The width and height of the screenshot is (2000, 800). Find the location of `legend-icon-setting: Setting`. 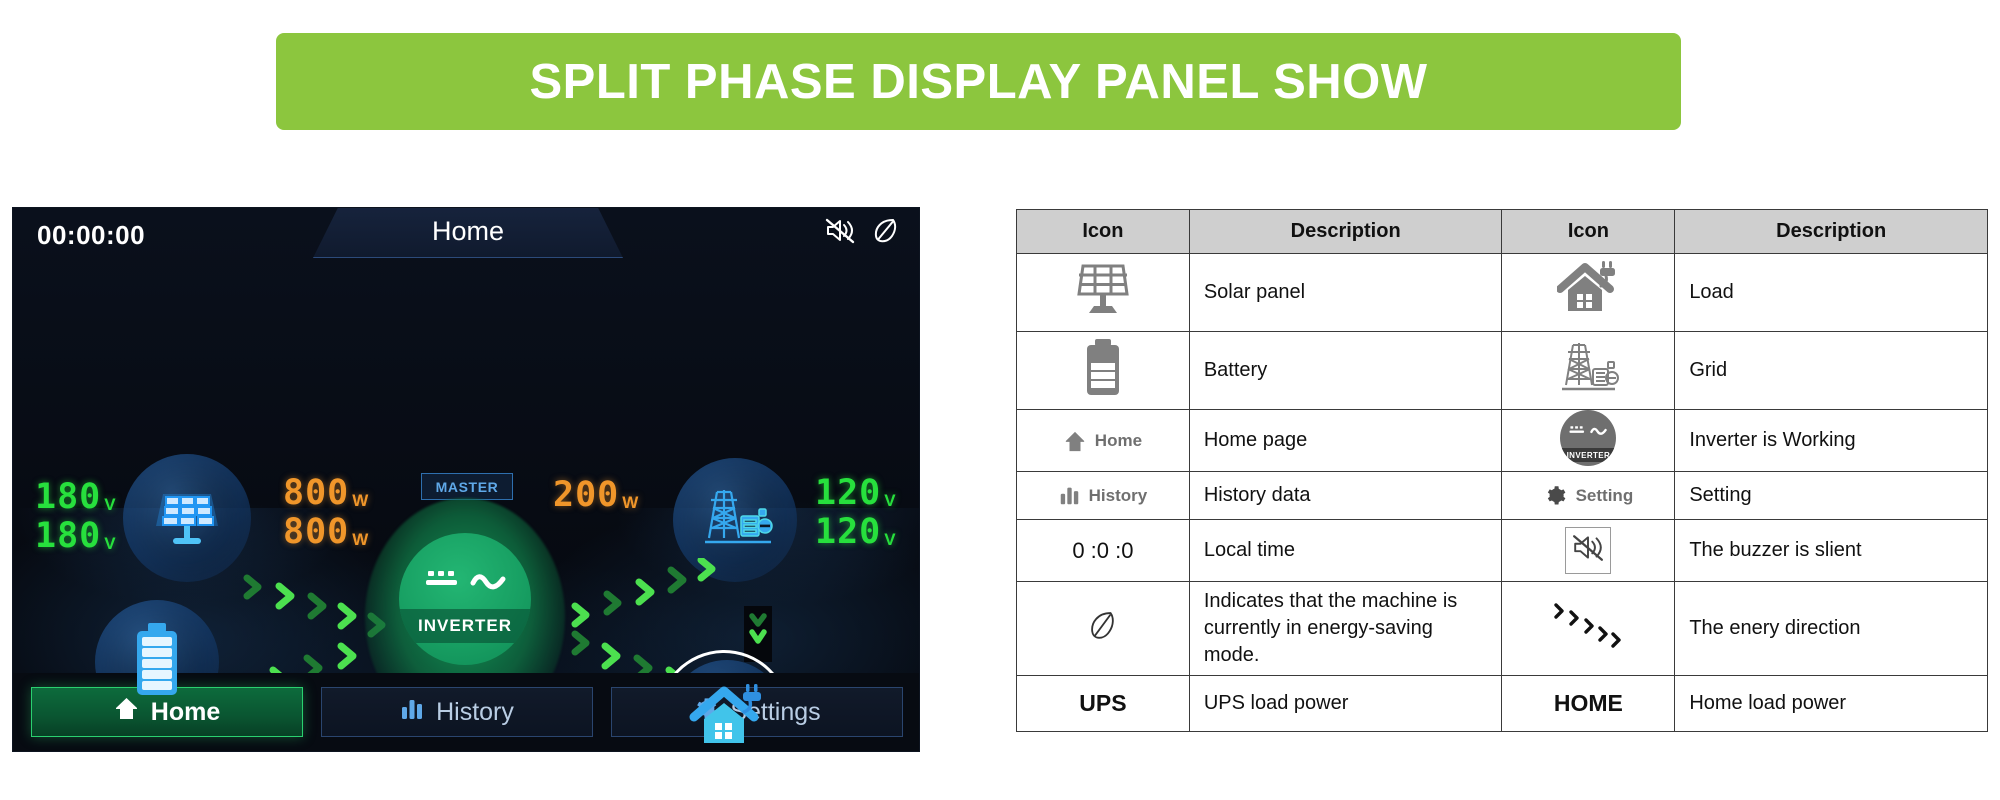

legend-icon-setting: Setting is located at coordinates (1588, 495).